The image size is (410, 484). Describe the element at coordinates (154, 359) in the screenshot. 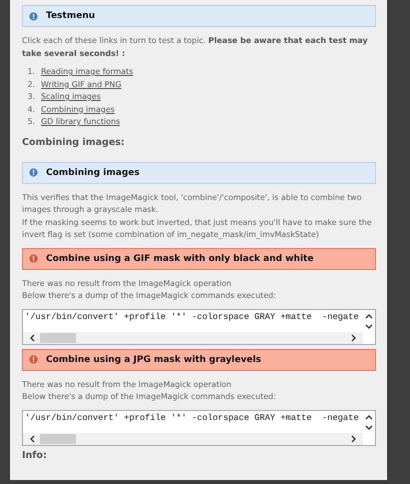

I see `message-title: Combine using a JPG mask with graylevels` at that location.